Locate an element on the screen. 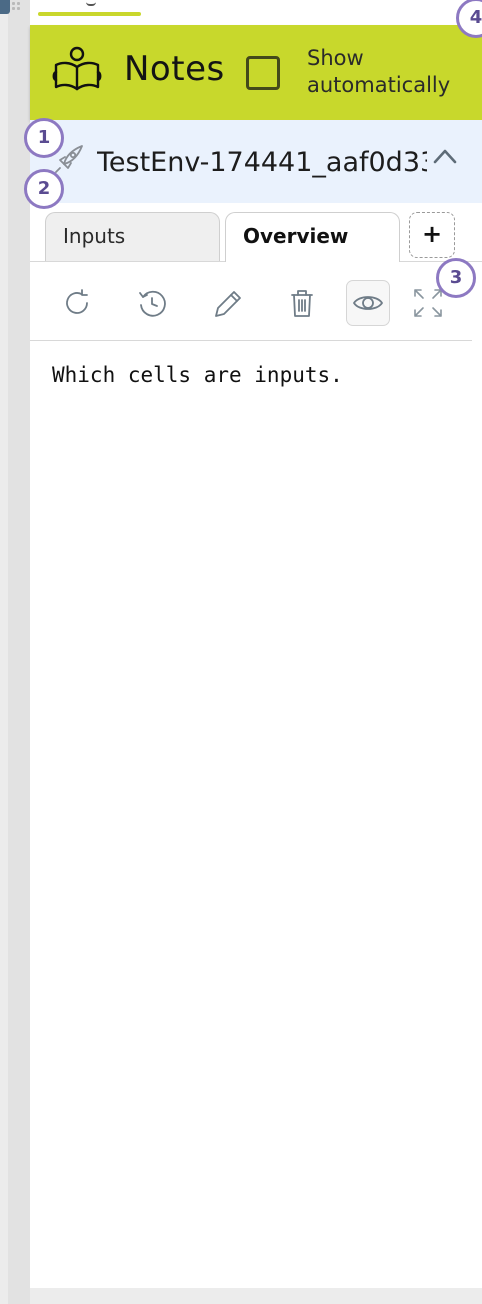 The width and height of the screenshot is (482, 1304). eye-icon is located at coordinates (368, 303).